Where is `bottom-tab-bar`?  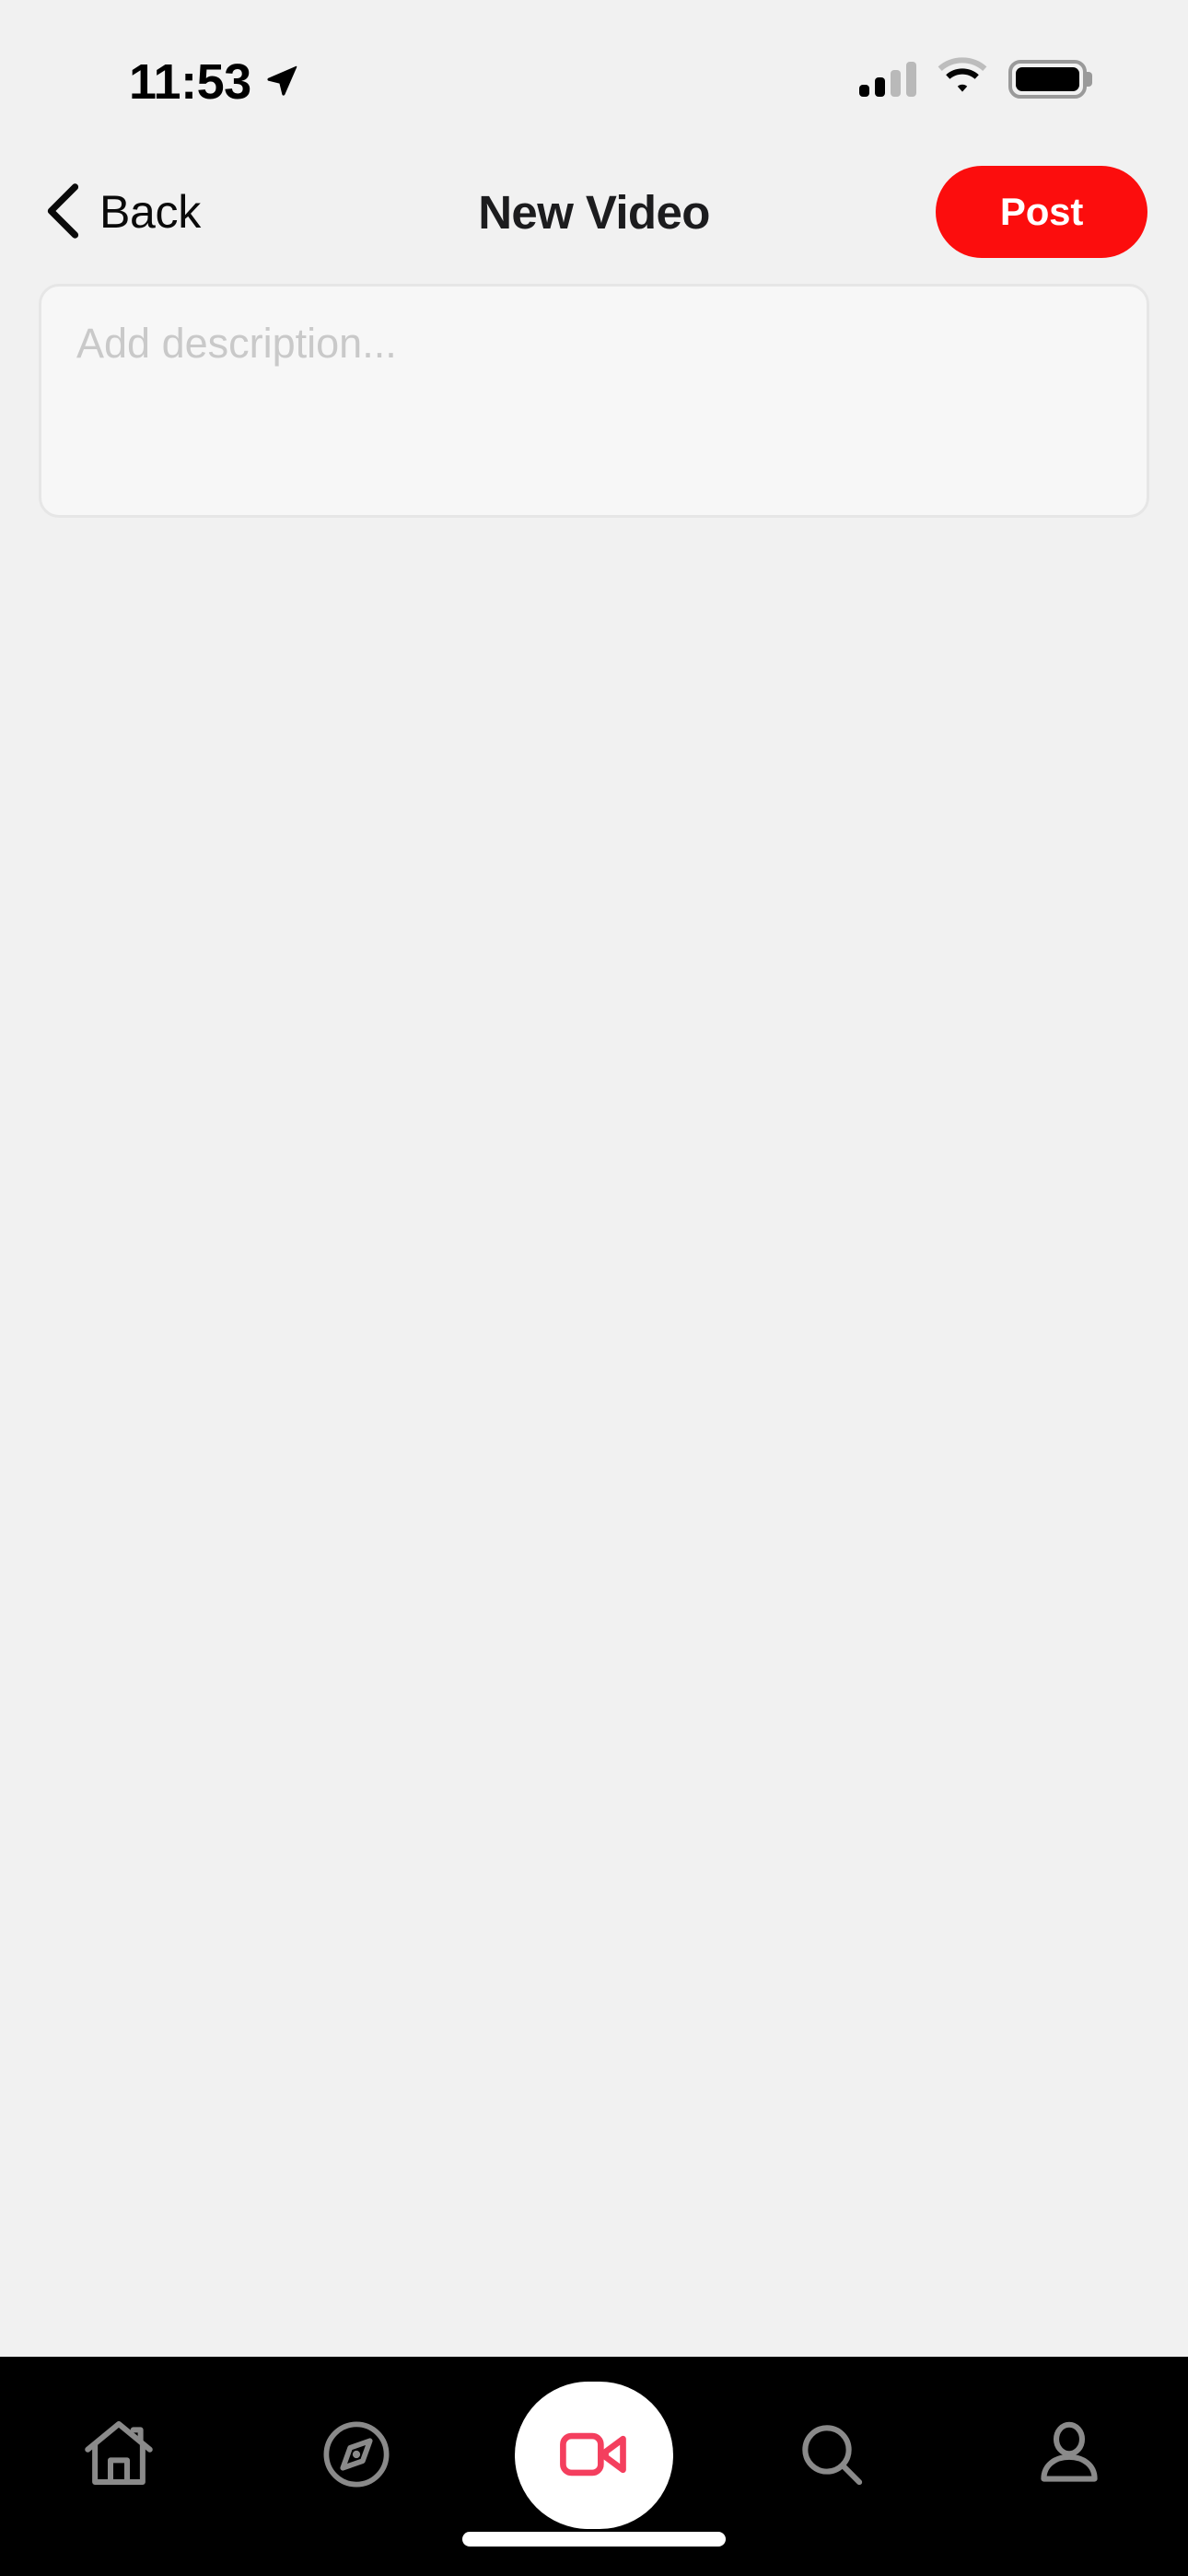 bottom-tab-bar is located at coordinates (594, 2466).